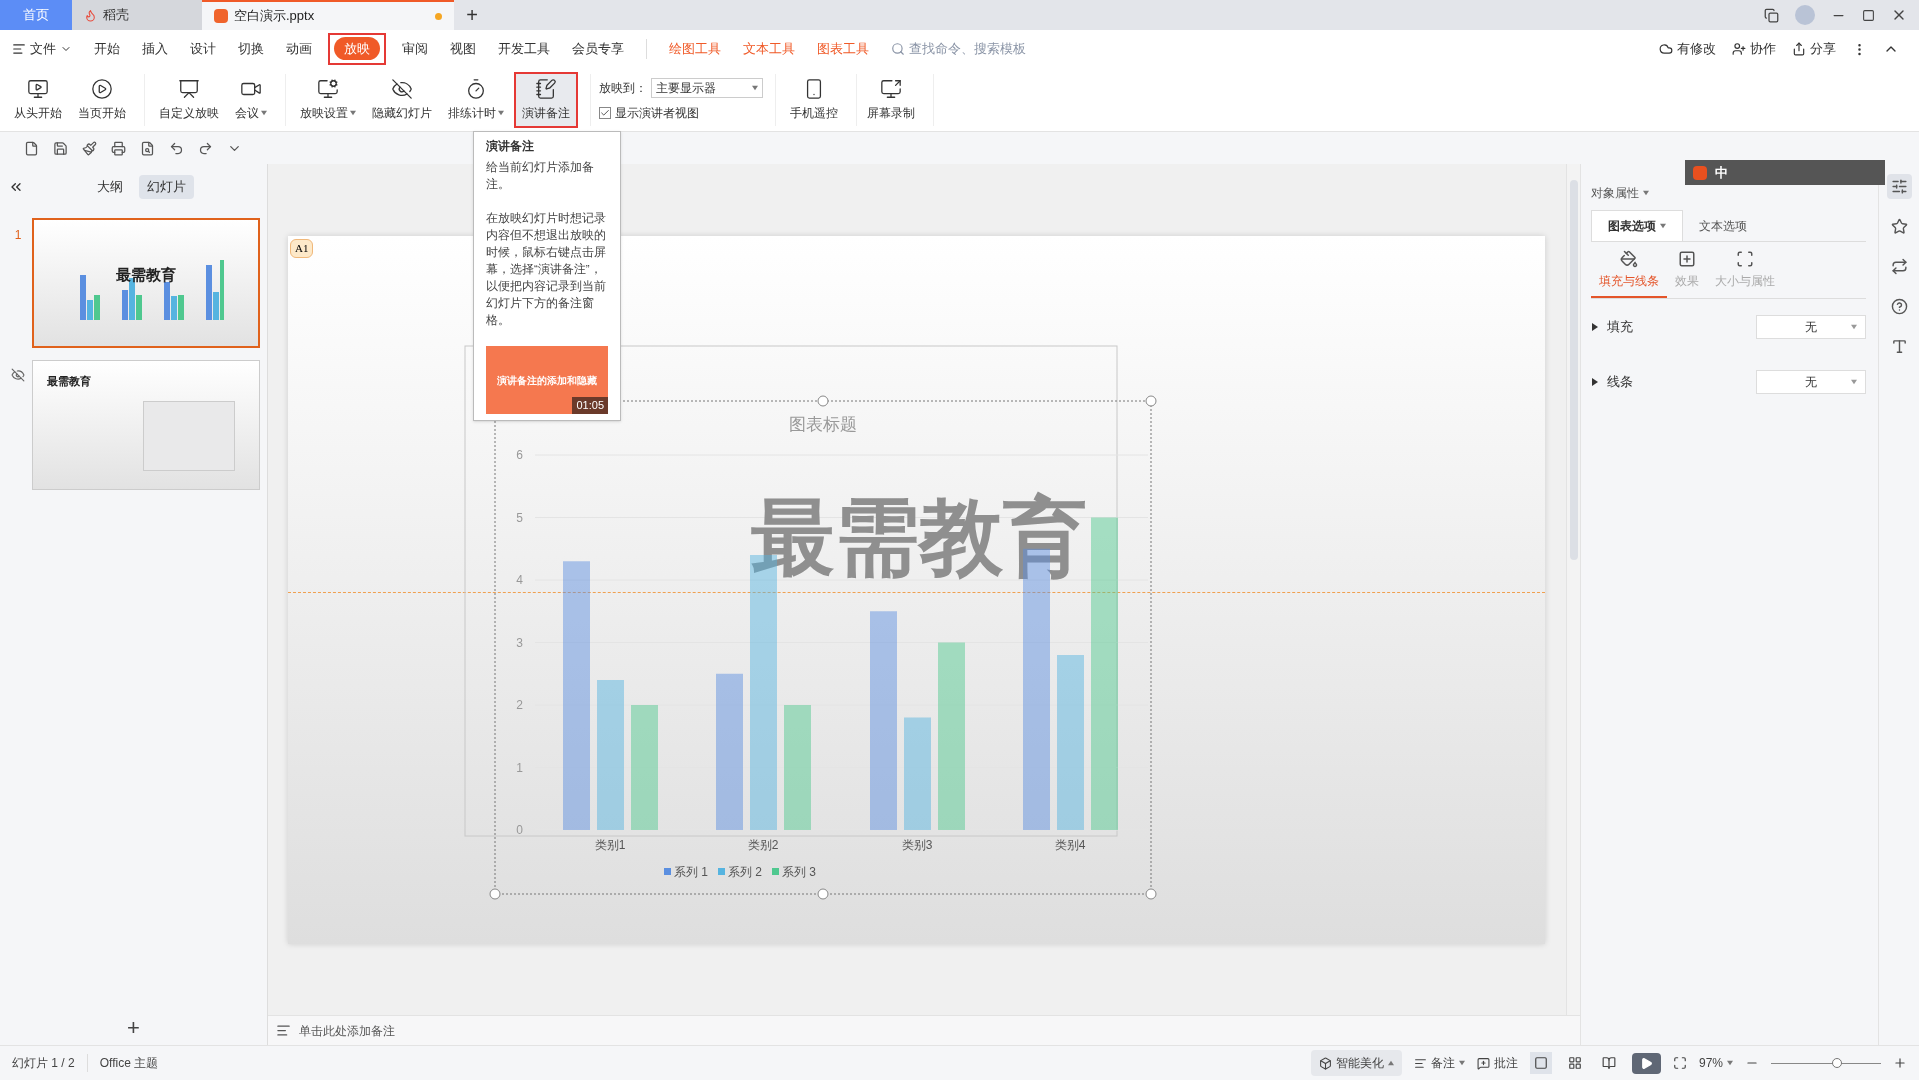  I want to click on notebook-icon, so click(546, 88).